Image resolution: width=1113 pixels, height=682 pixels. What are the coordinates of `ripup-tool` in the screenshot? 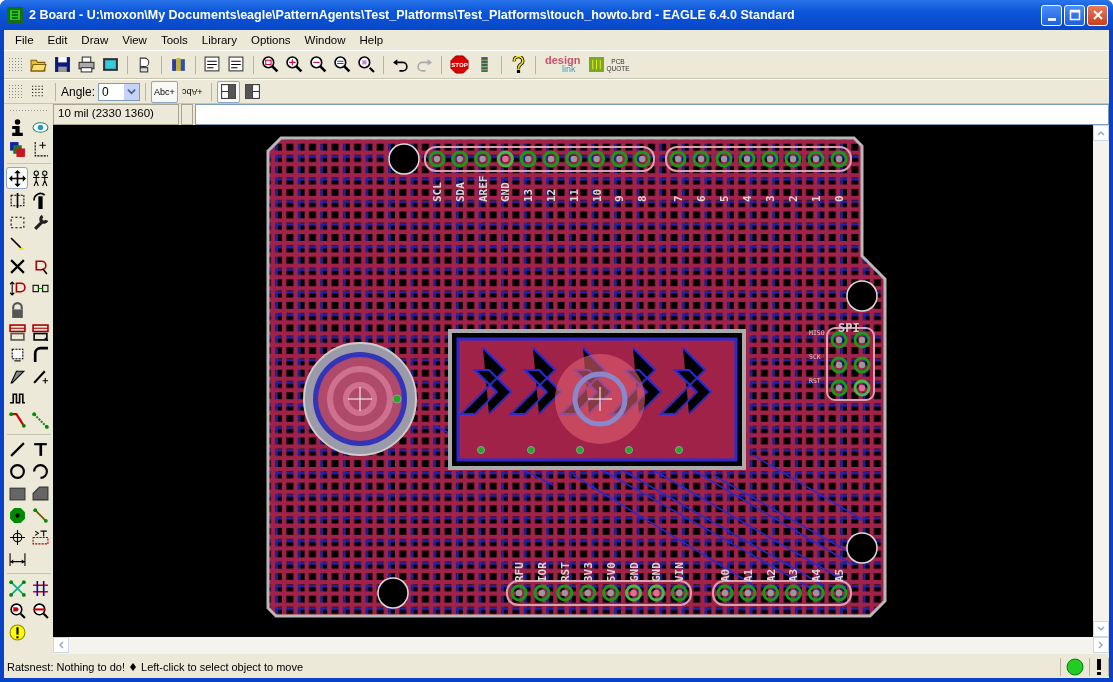 It's located at (40, 420).